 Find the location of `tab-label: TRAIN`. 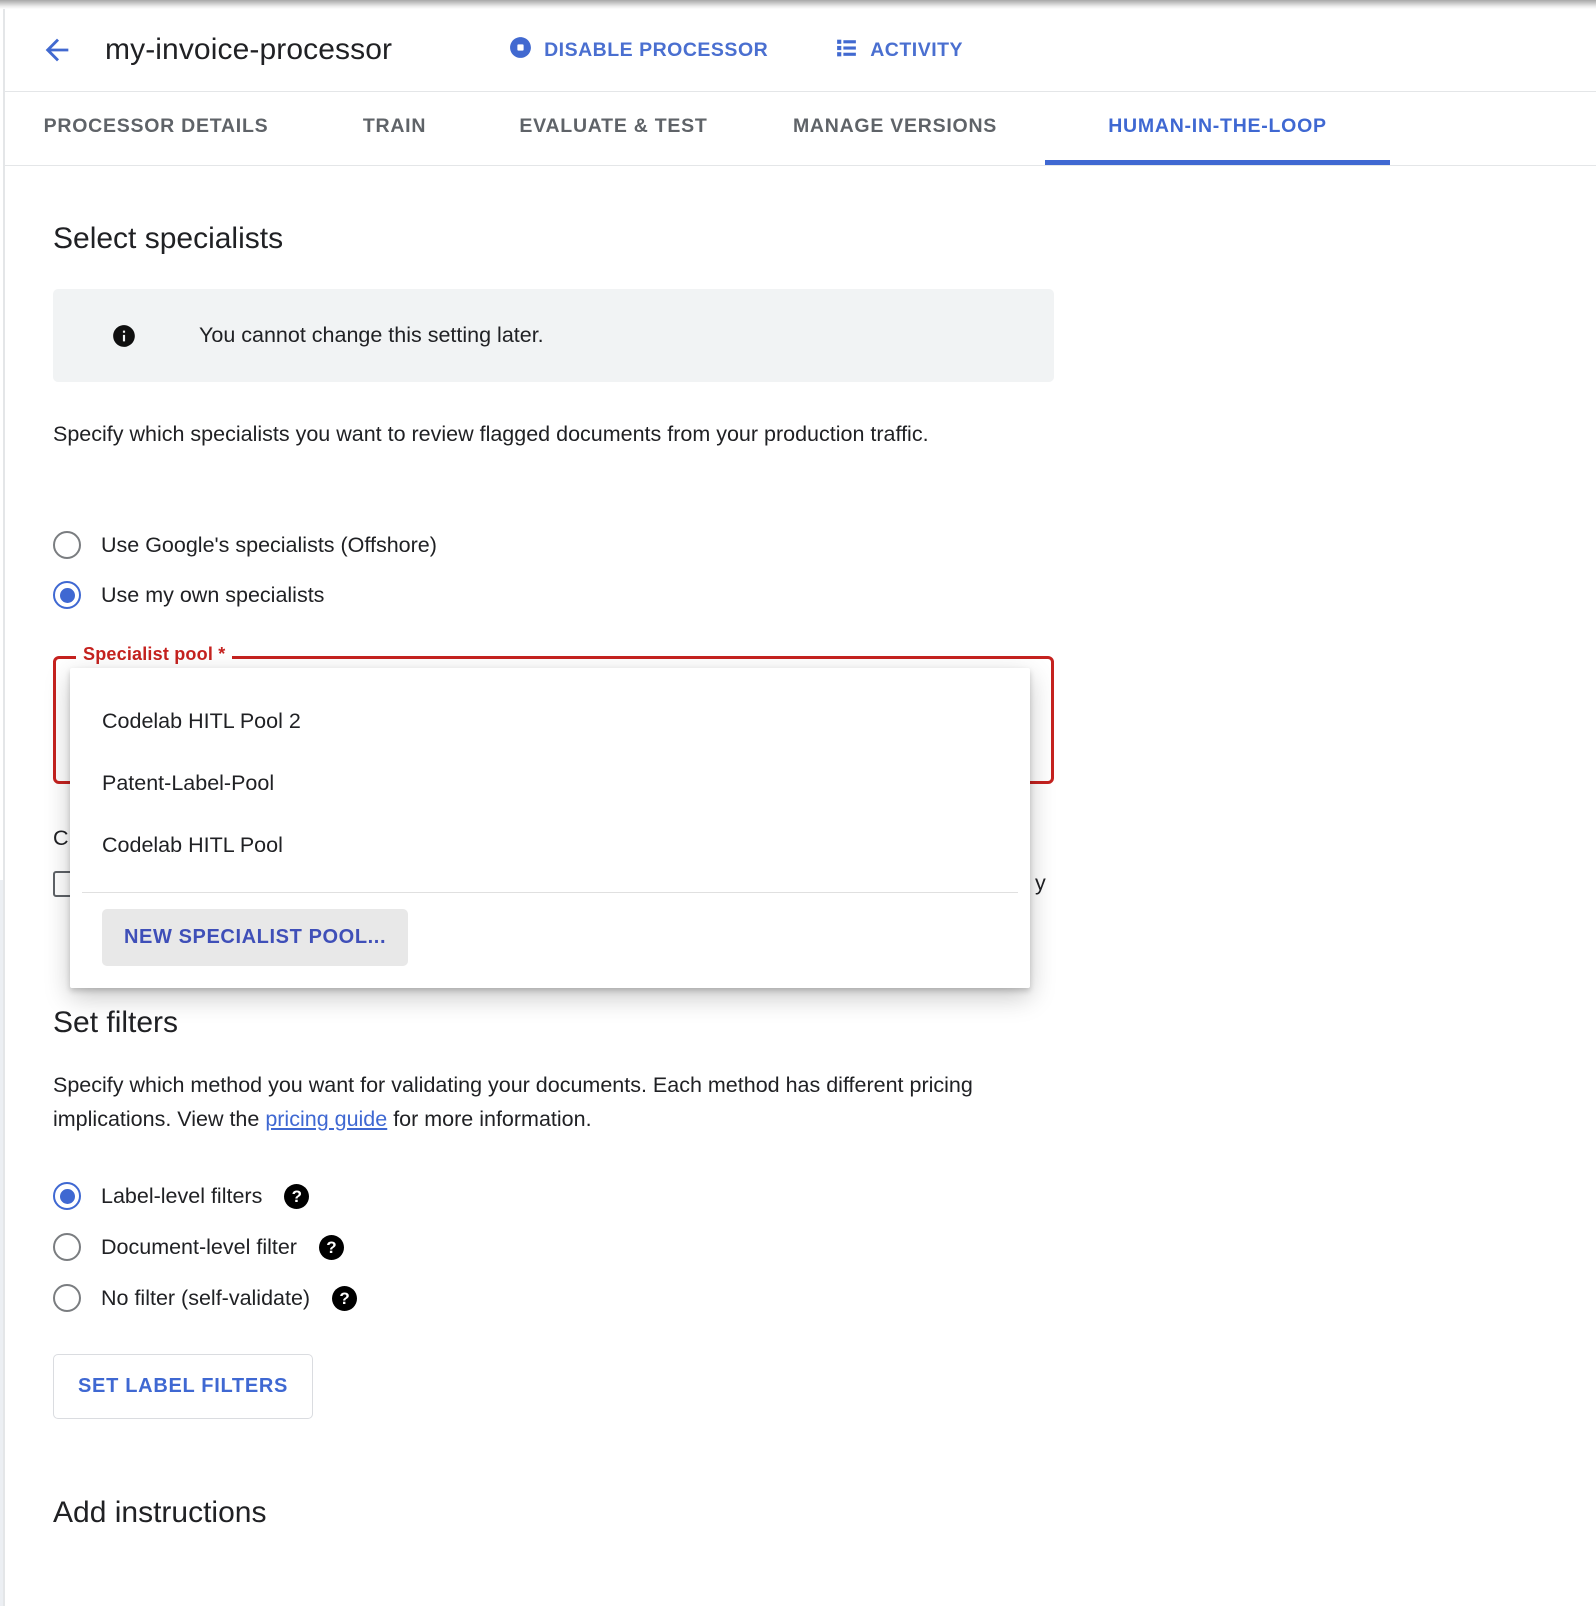

tab-label: TRAIN is located at coordinates (394, 125).